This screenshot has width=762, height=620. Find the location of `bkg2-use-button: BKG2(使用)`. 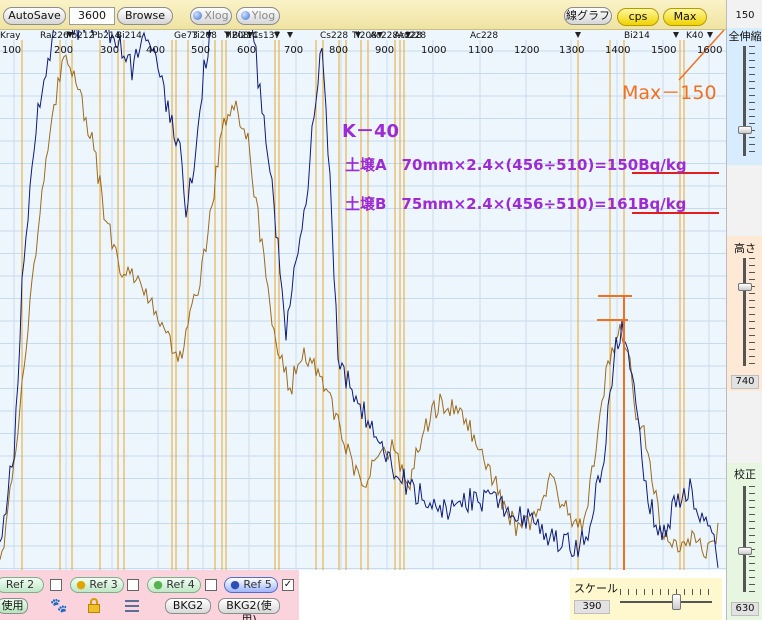

bkg2-use-button: BKG2(使用) is located at coordinates (249, 609).